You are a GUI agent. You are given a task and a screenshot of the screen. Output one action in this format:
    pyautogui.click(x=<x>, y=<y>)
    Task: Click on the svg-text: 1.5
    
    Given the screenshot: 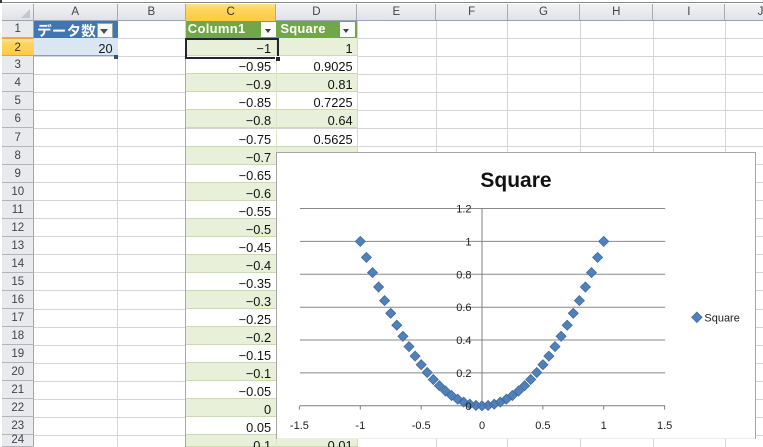 What is the action you would take?
    pyautogui.click(x=664, y=425)
    